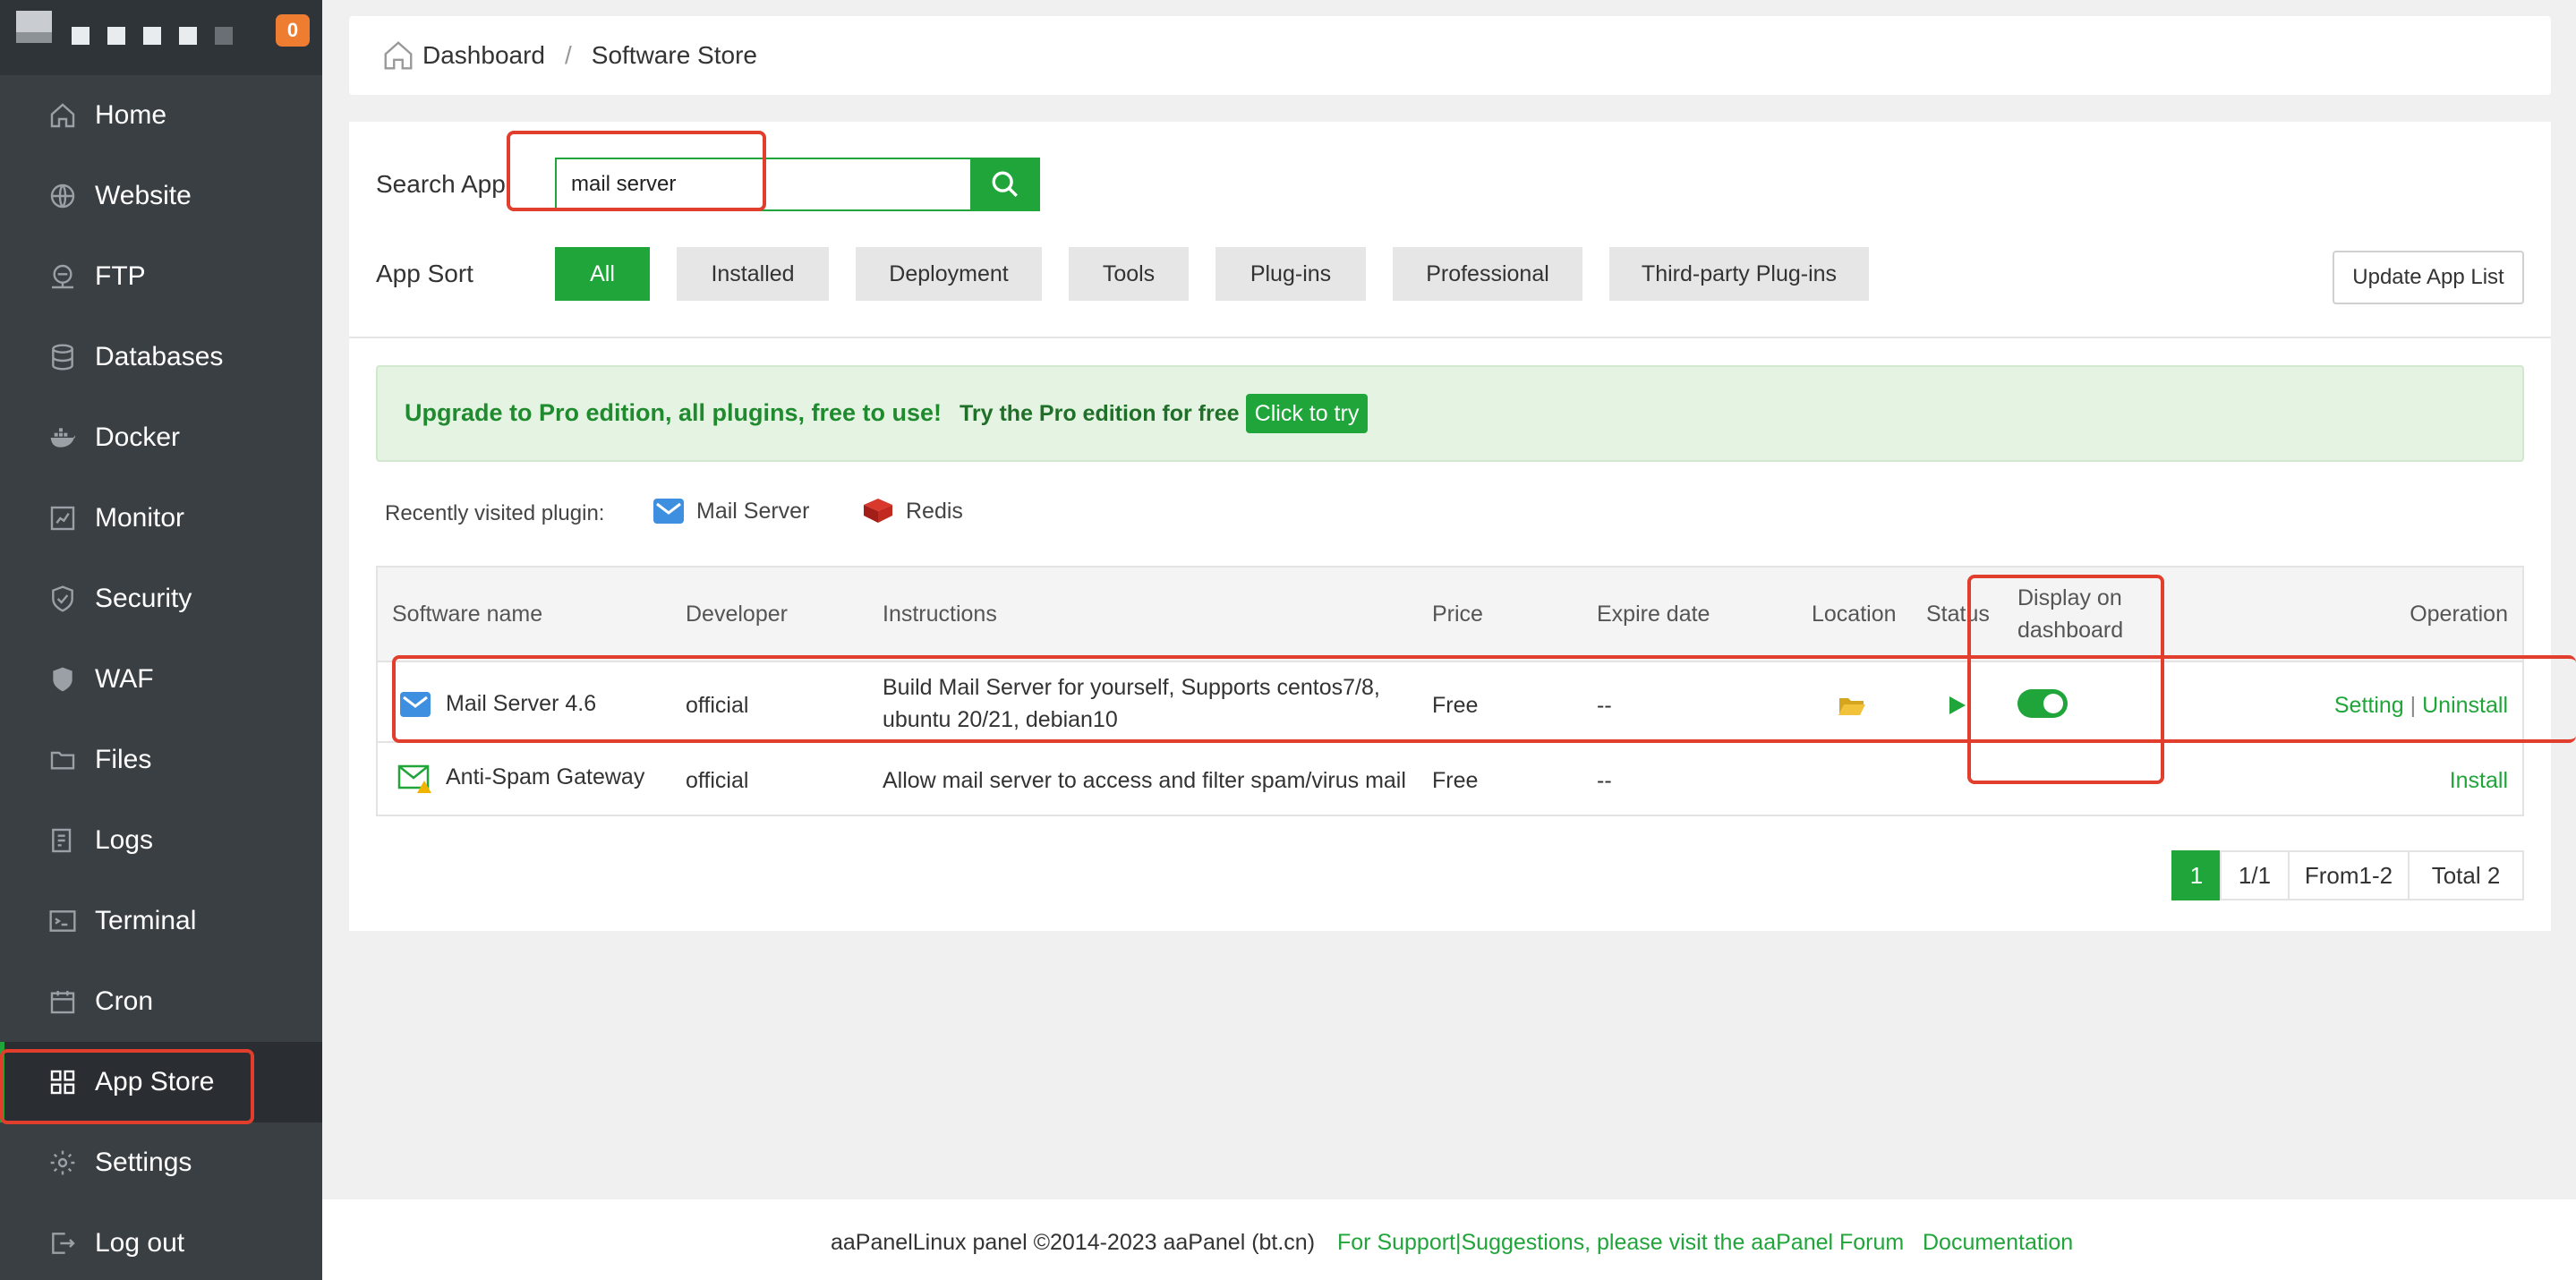 The height and width of the screenshot is (1280, 2576). Describe the element at coordinates (1129, 274) in the screenshot. I see `sort-tools: Tools` at that location.